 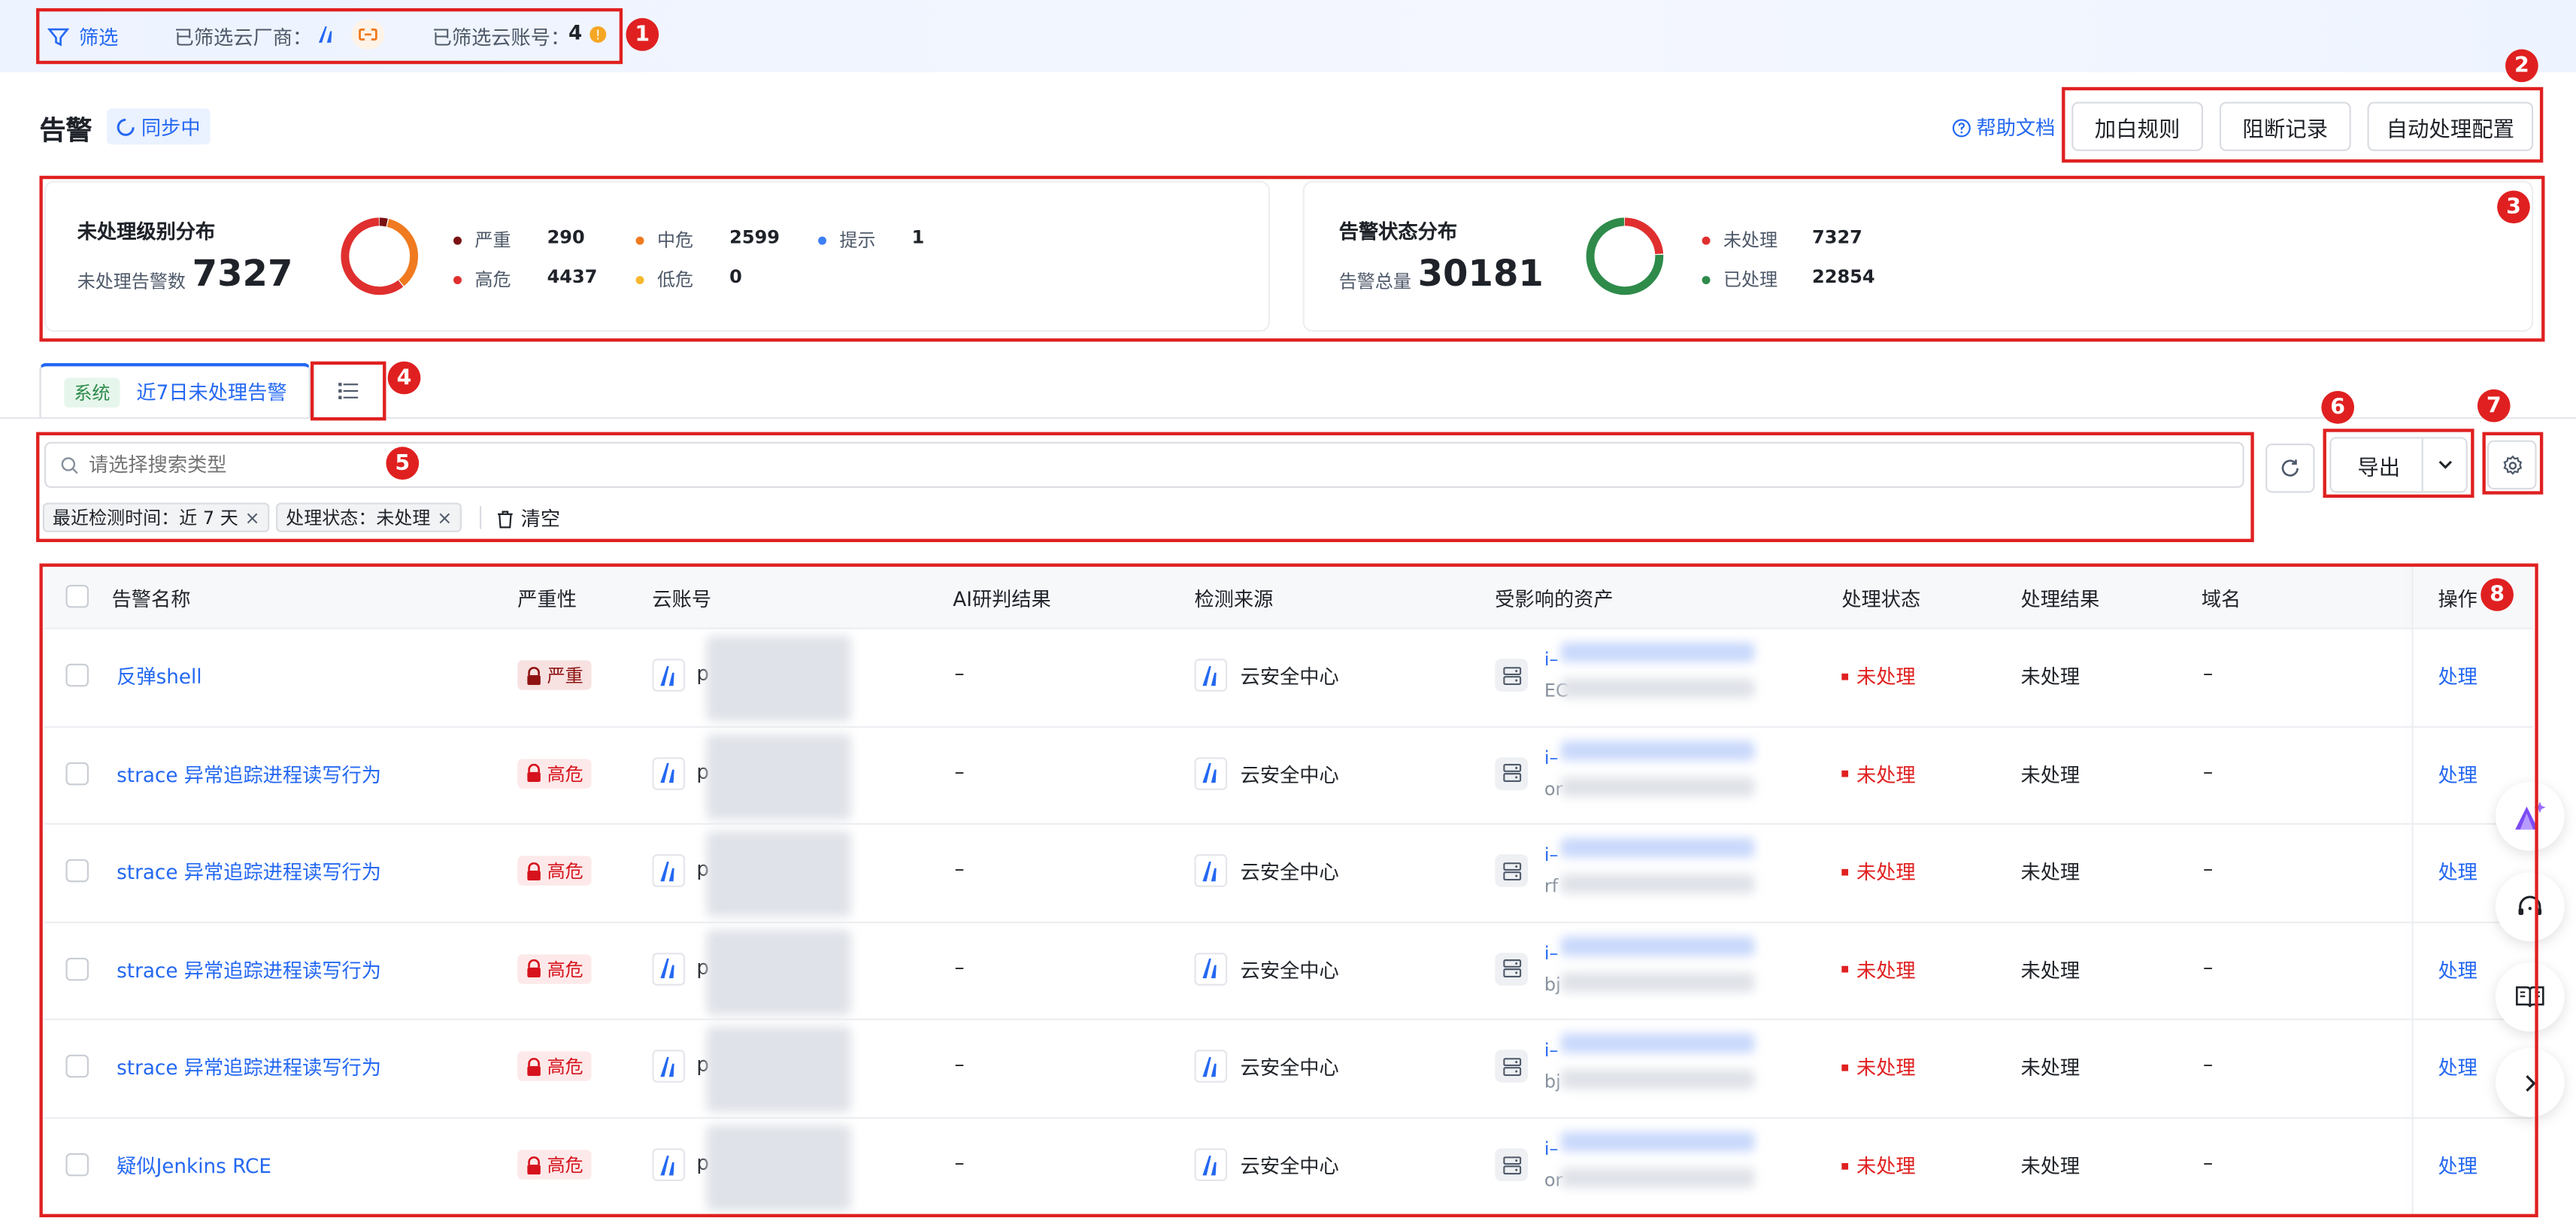 What do you see at coordinates (2059, 599) in the screenshot?
I see `column-header: 处理结果` at bounding box center [2059, 599].